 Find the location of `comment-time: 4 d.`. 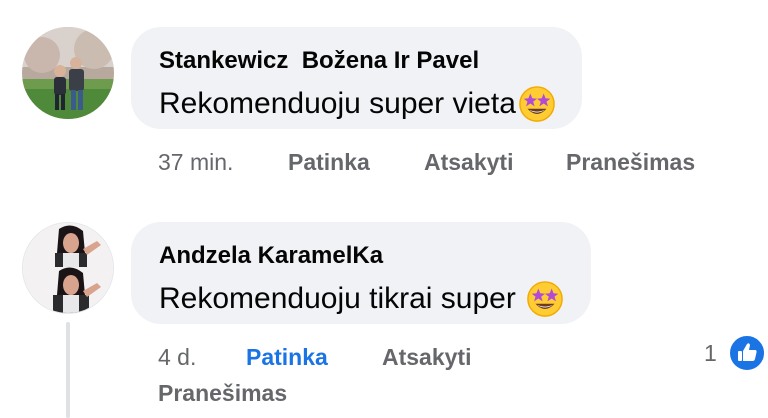

comment-time: 4 d. is located at coordinates (177, 357).